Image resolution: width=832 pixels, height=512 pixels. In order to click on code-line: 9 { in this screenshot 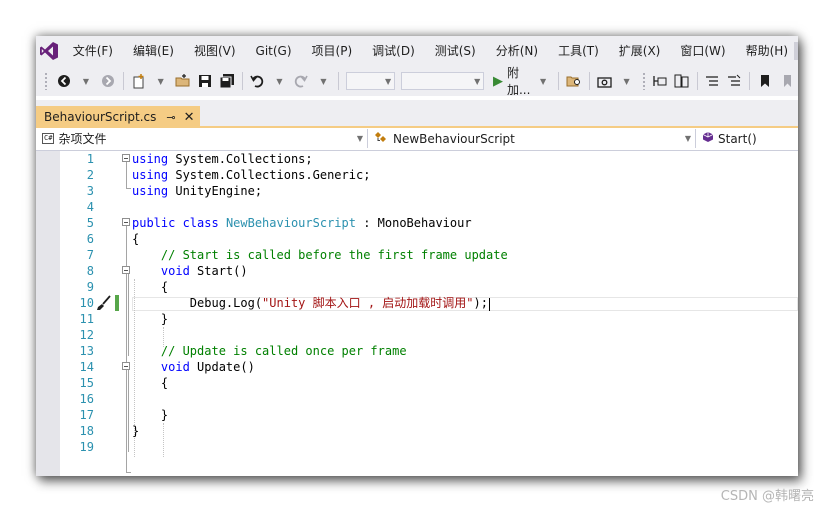, I will do `click(417, 287)`.